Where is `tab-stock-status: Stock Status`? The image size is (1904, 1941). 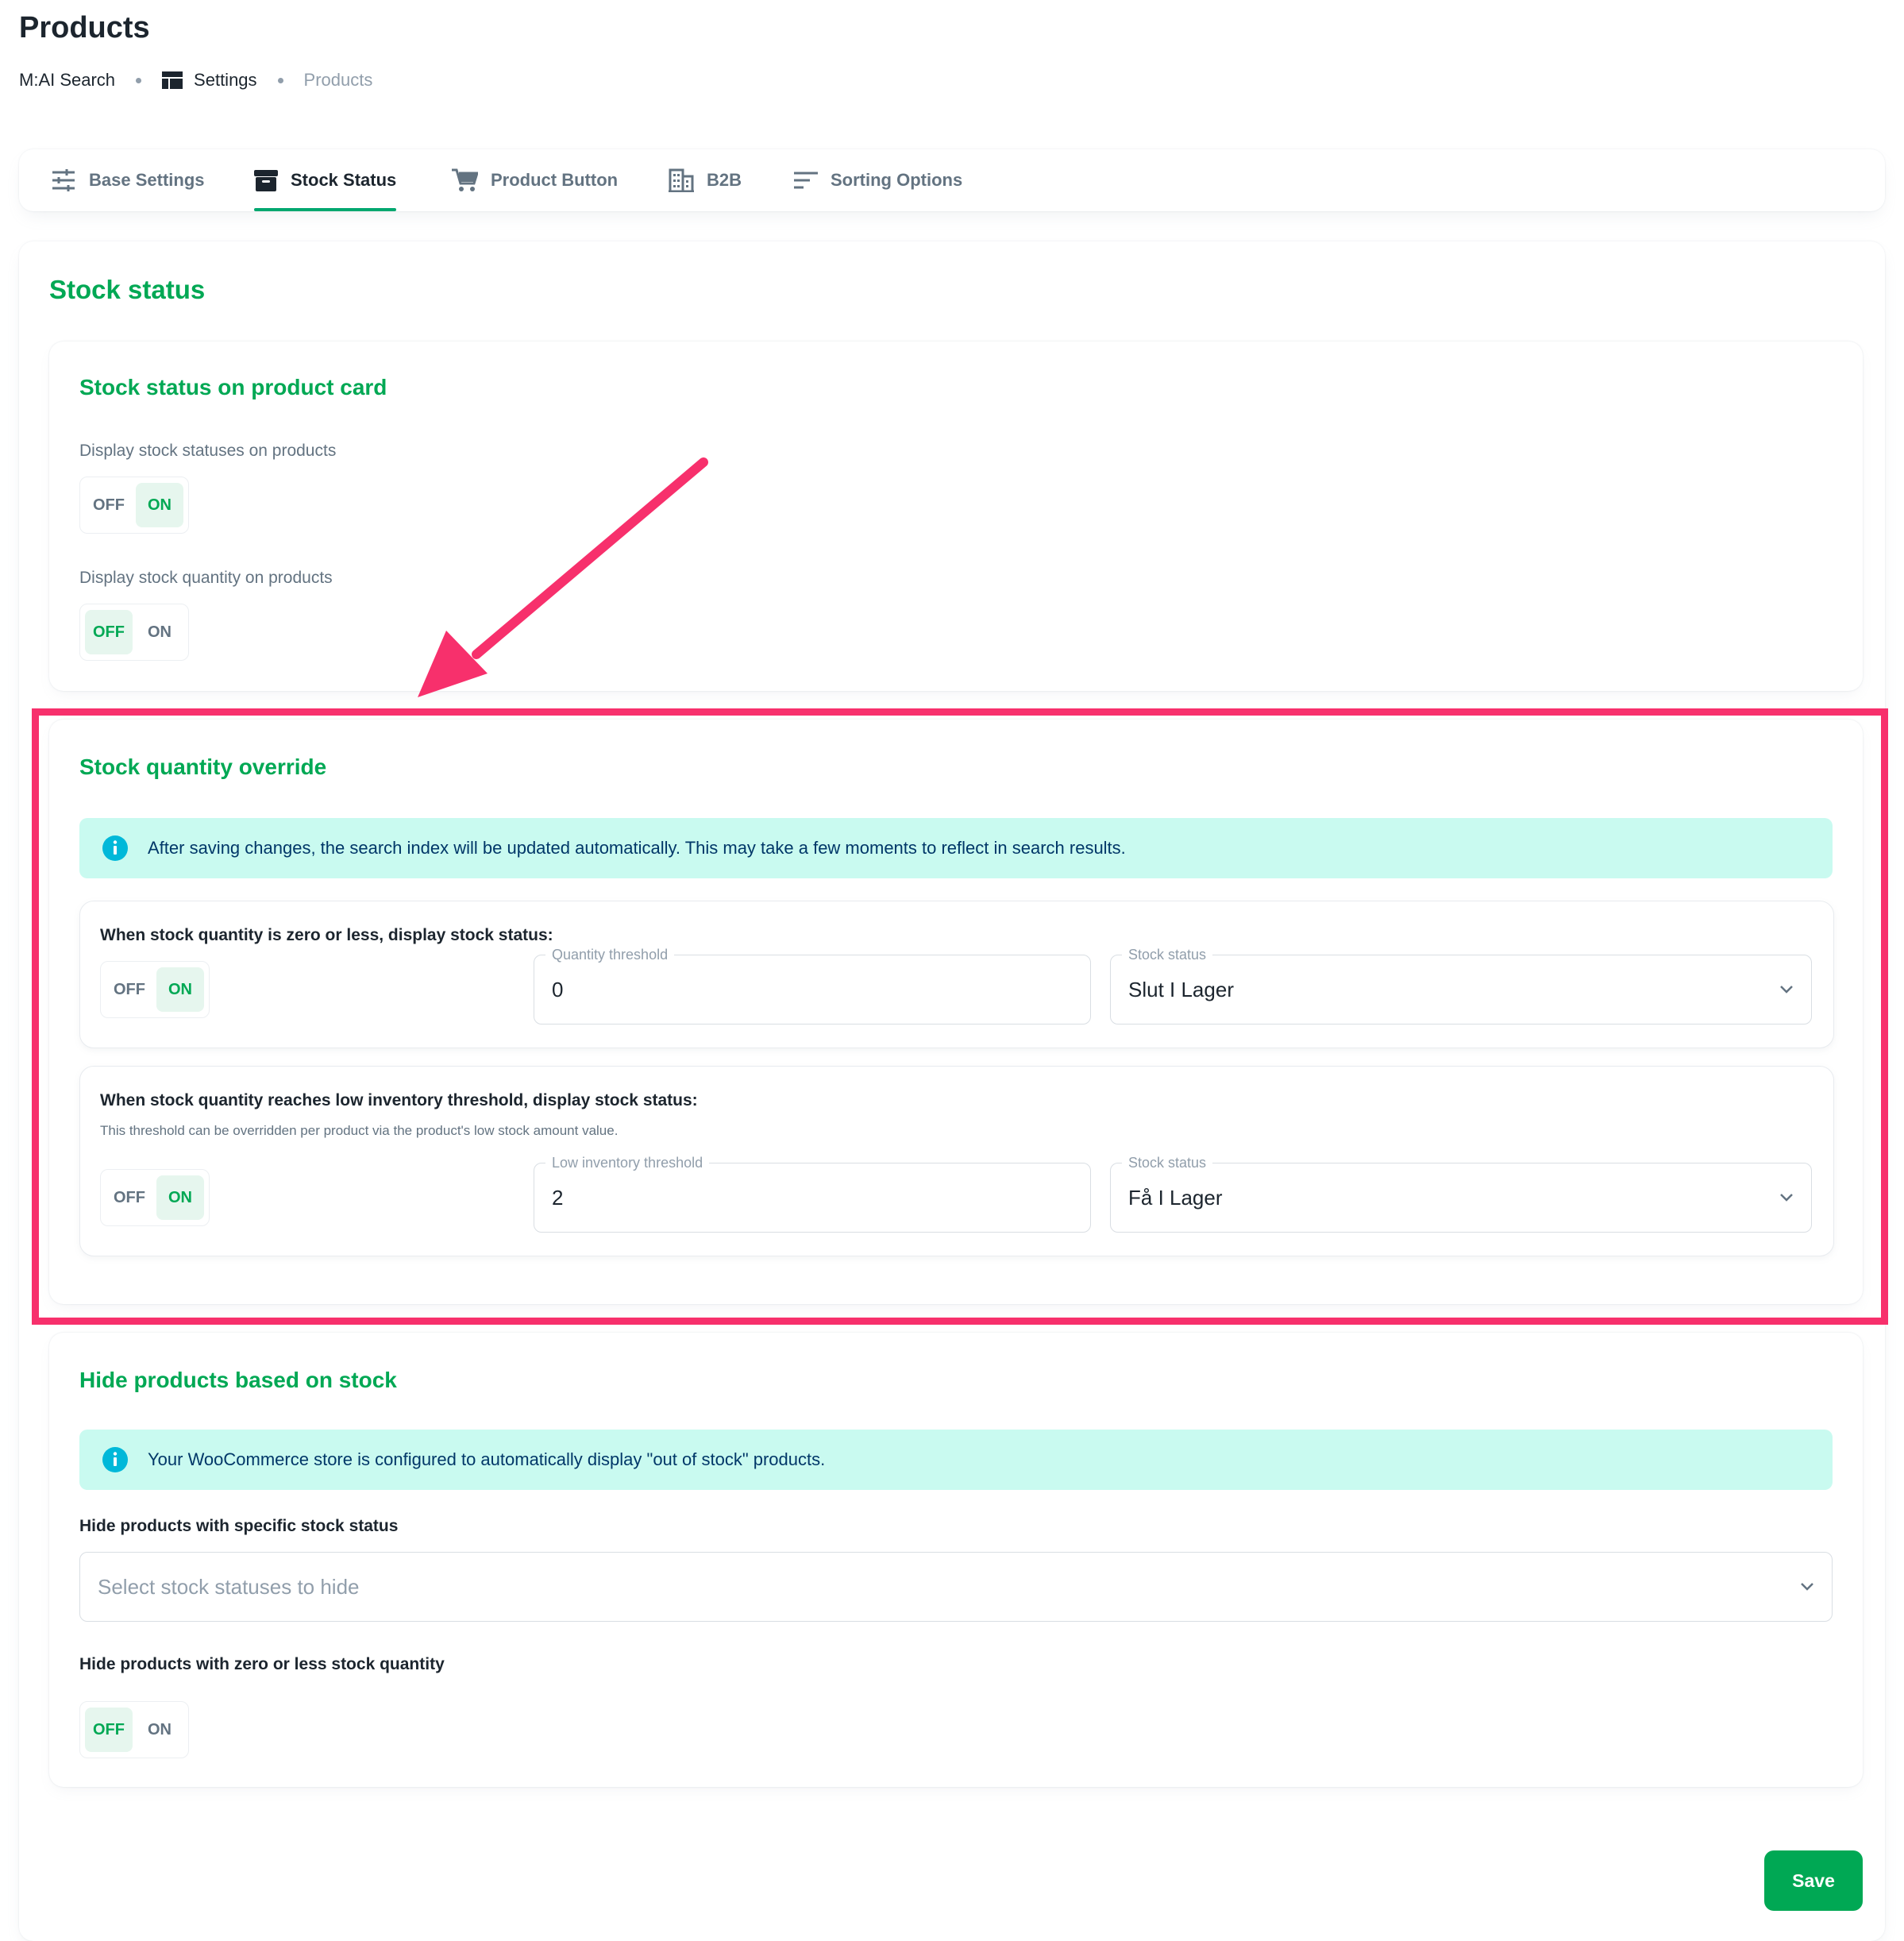
tab-stock-status: Stock Status is located at coordinates (325, 180).